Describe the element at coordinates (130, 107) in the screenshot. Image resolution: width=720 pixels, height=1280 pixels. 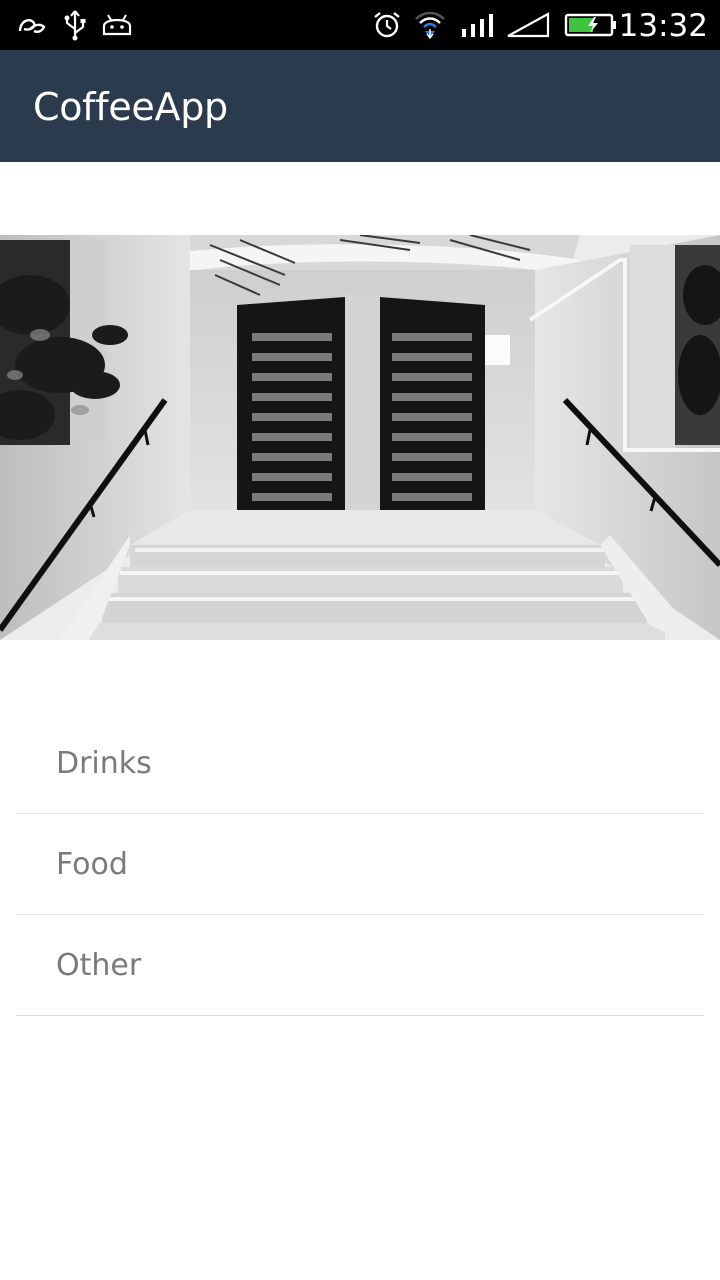
I see `app-title: CoffeeApp` at that location.